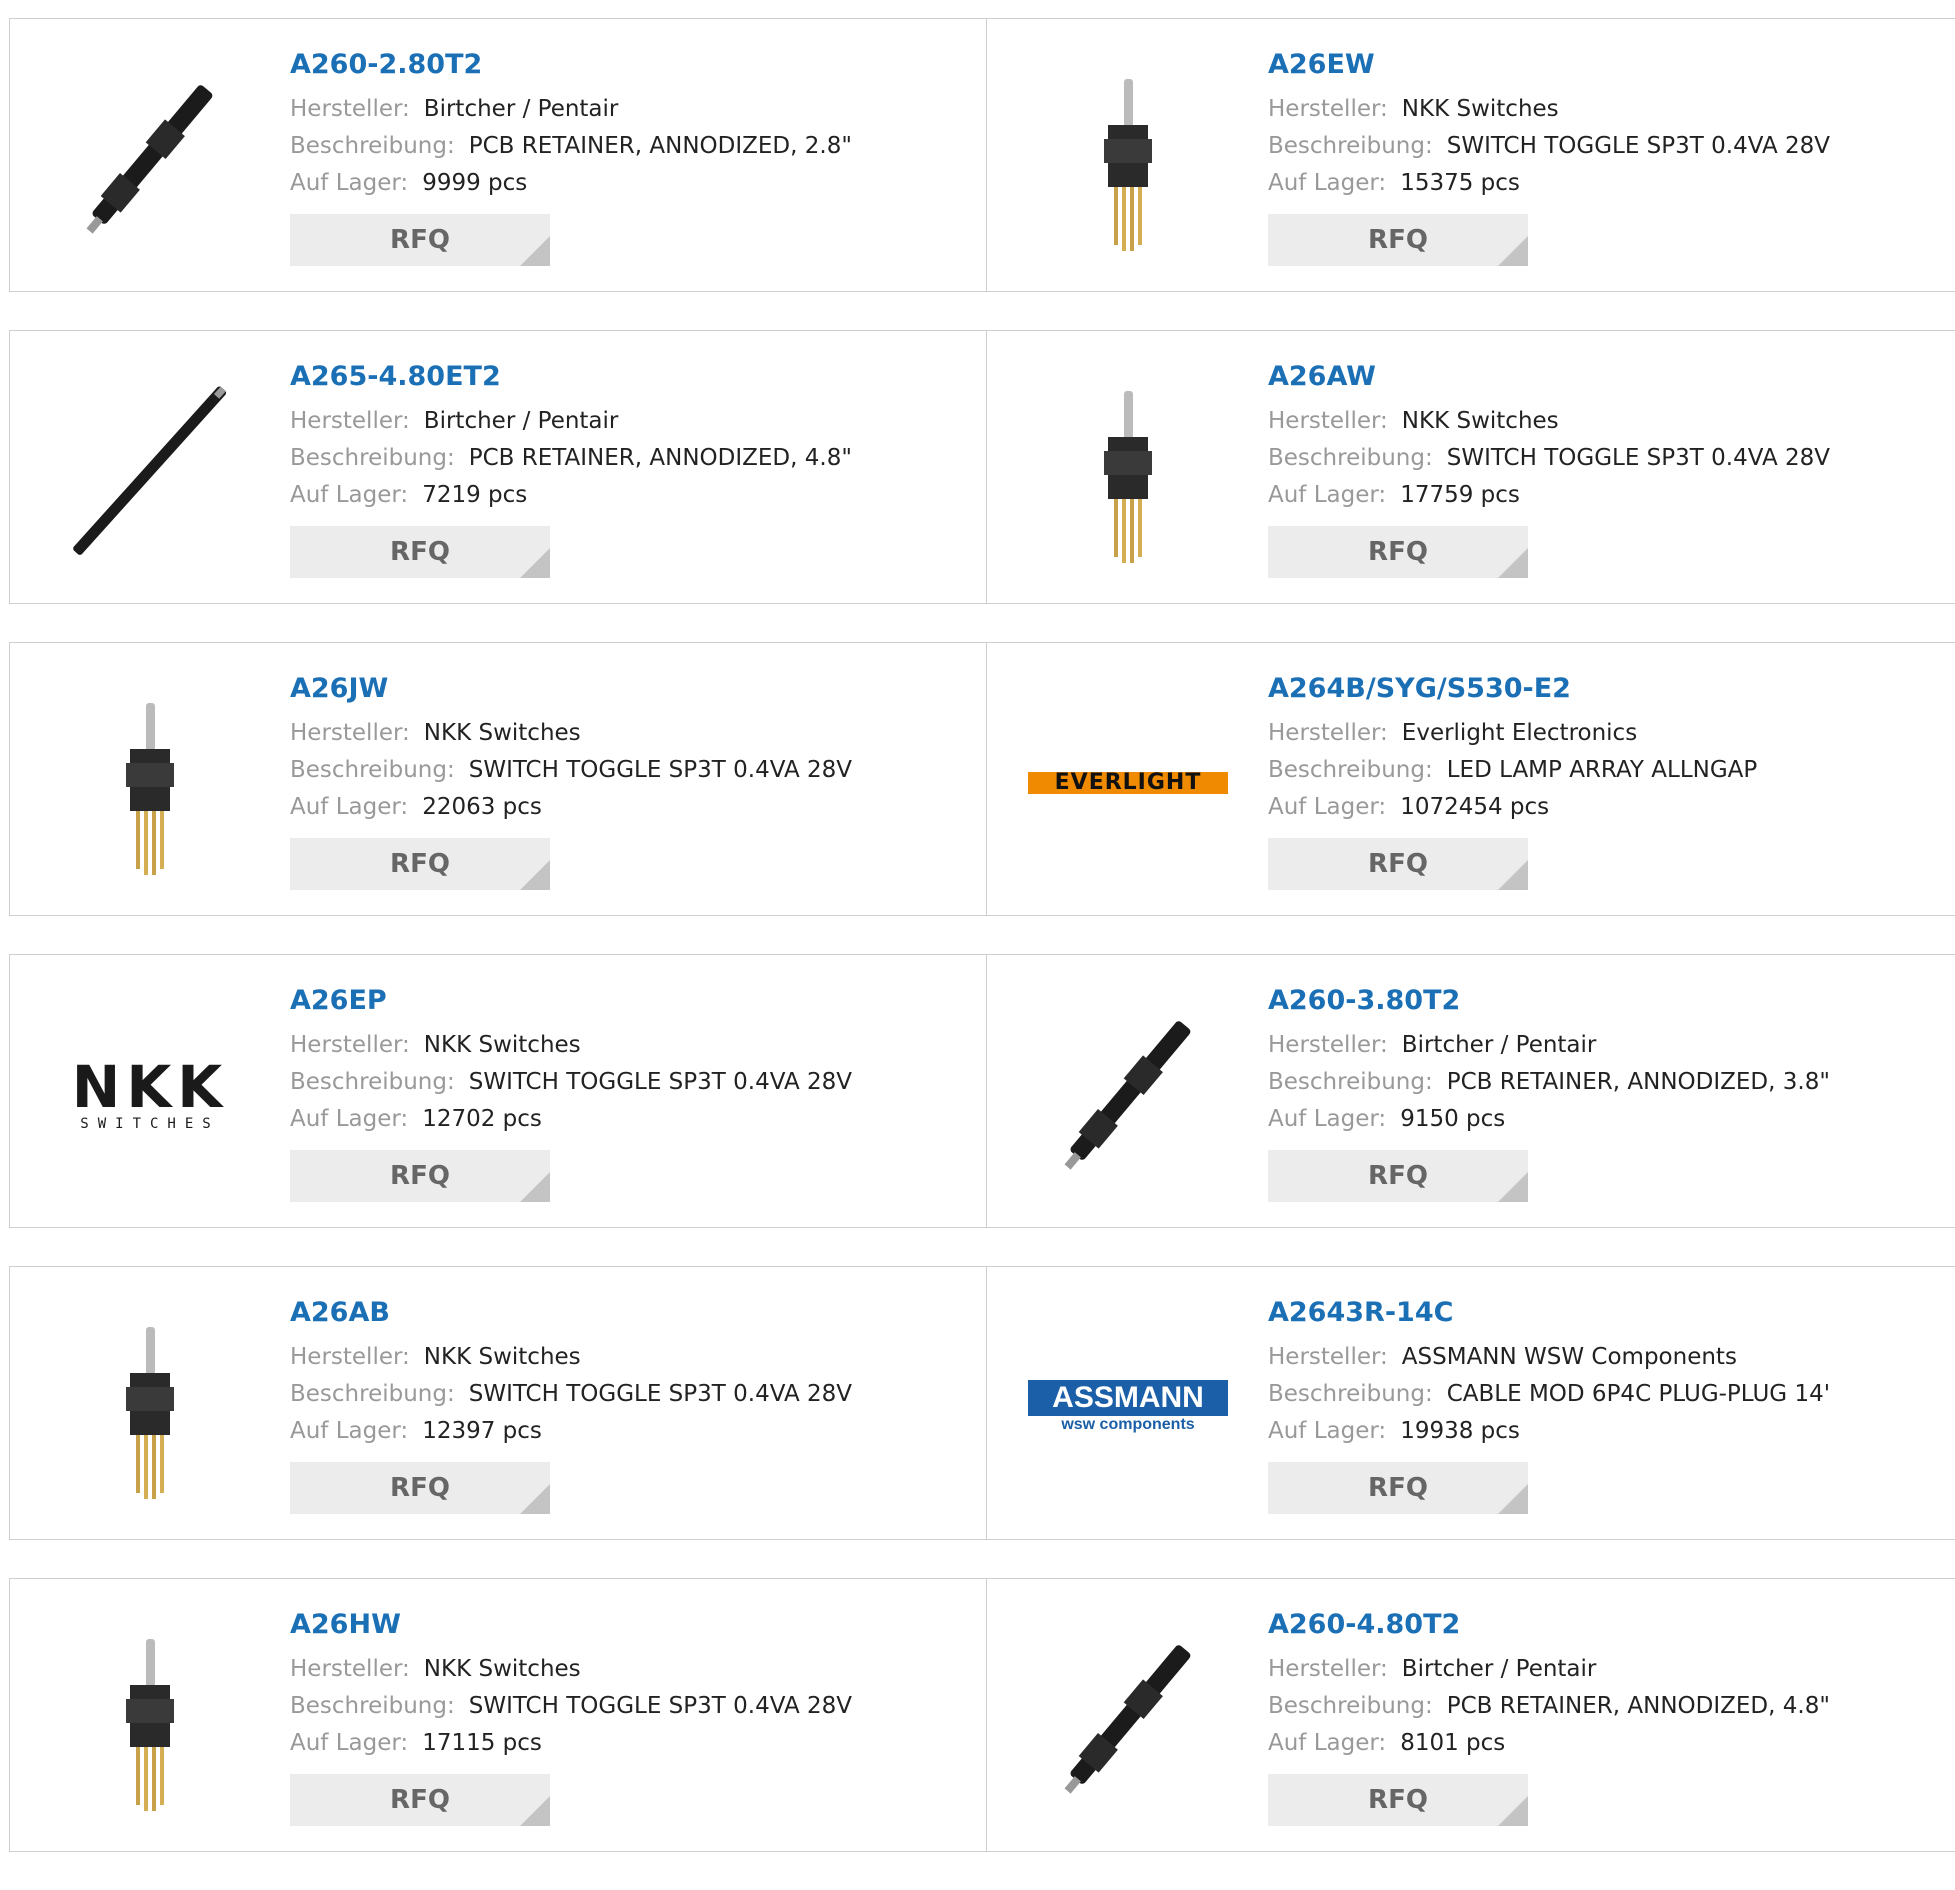 Image resolution: width=1955 pixels, height=1890 pixels. I want to click on stock-value: 7219 pcs, so click(475, 495).